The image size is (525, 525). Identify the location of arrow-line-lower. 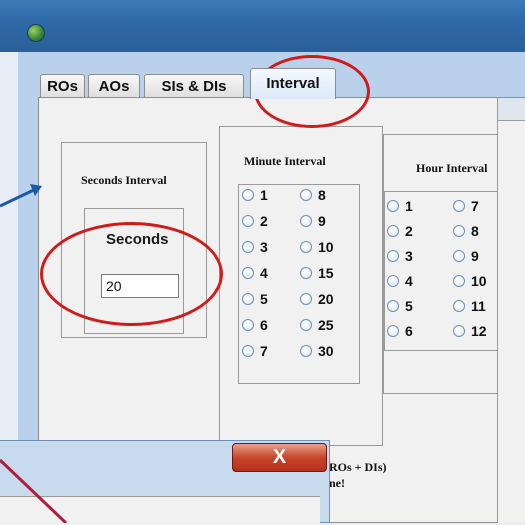
(34, 490).